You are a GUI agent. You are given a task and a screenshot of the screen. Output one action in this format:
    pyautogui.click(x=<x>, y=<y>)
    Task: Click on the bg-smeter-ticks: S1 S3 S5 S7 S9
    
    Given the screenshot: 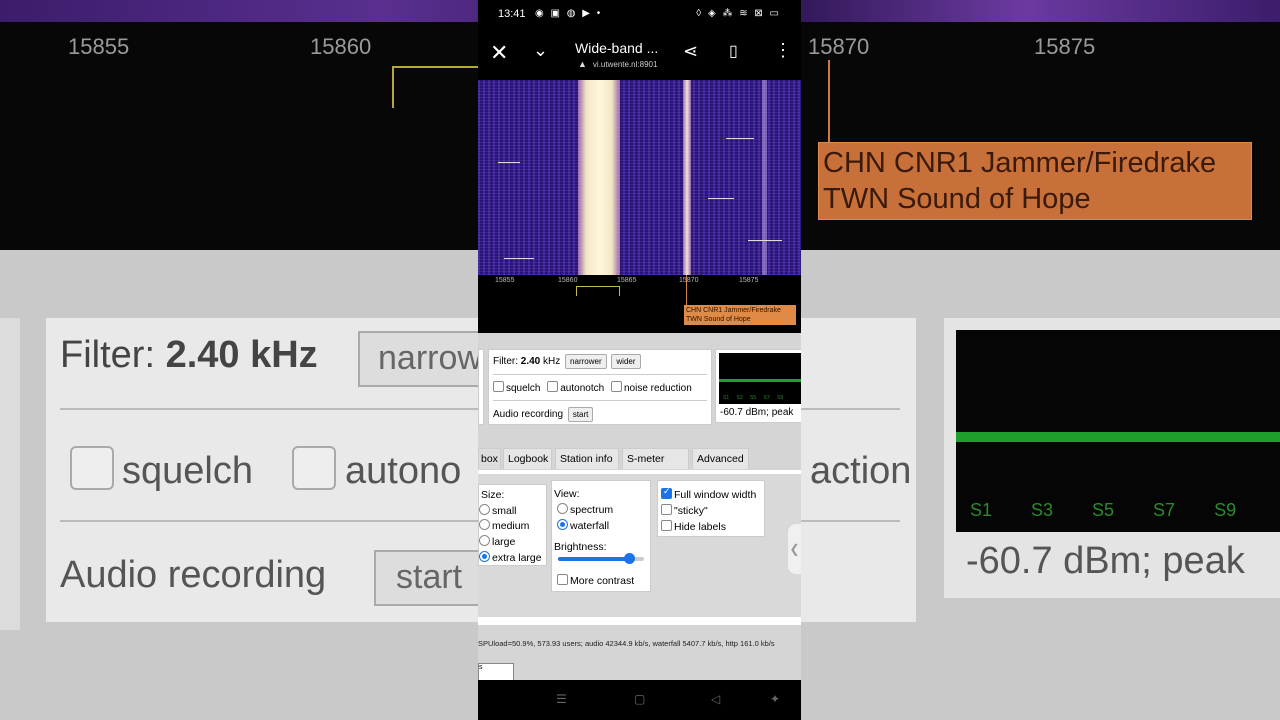 What is the action you would take?
    pyautogui.click(x=1103, y=510)
    